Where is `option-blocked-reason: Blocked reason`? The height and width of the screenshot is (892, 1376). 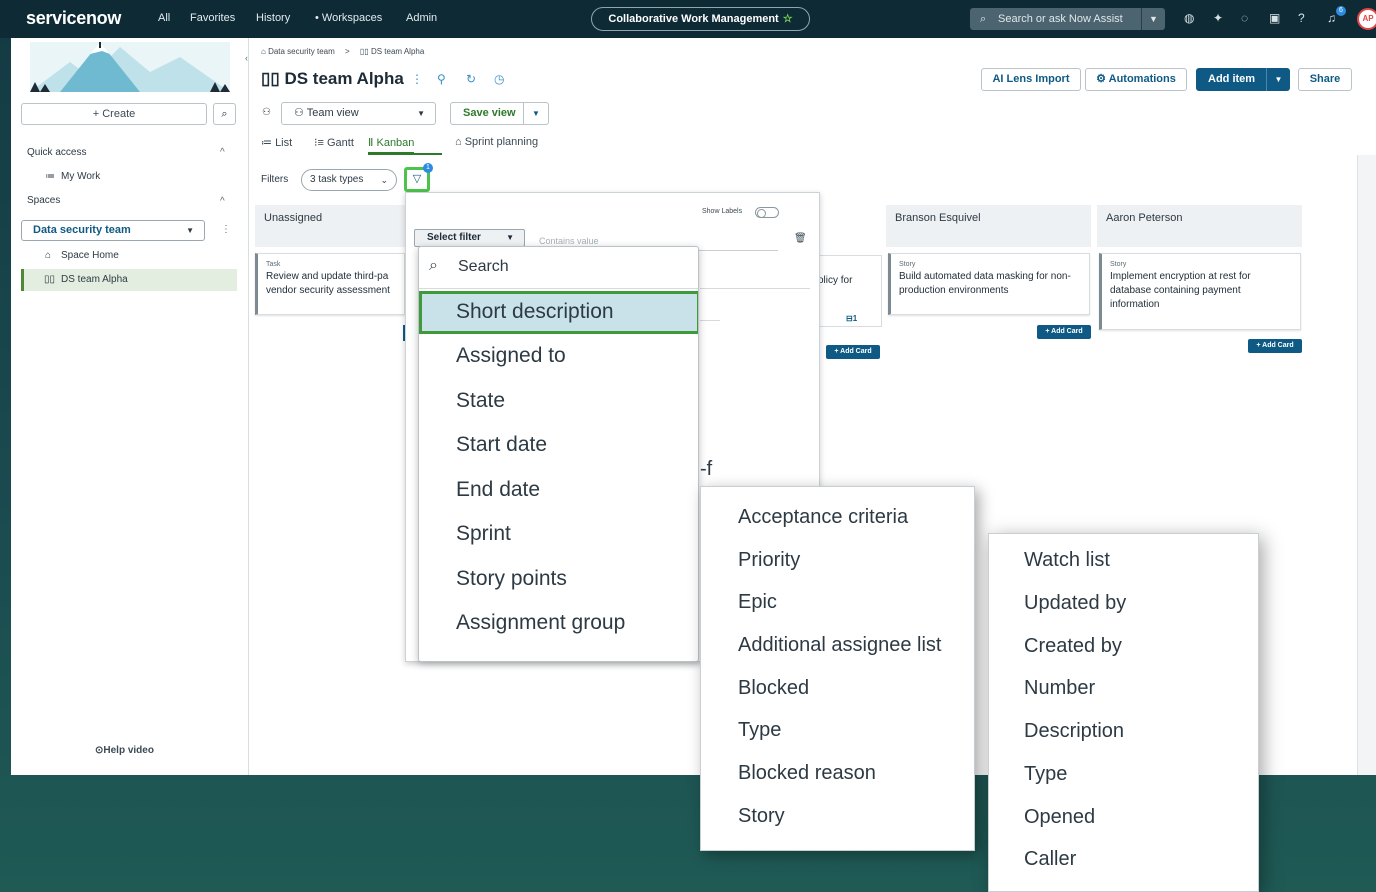
option-blocked-reason: Blocked reason is located at coordinates (807, 773).